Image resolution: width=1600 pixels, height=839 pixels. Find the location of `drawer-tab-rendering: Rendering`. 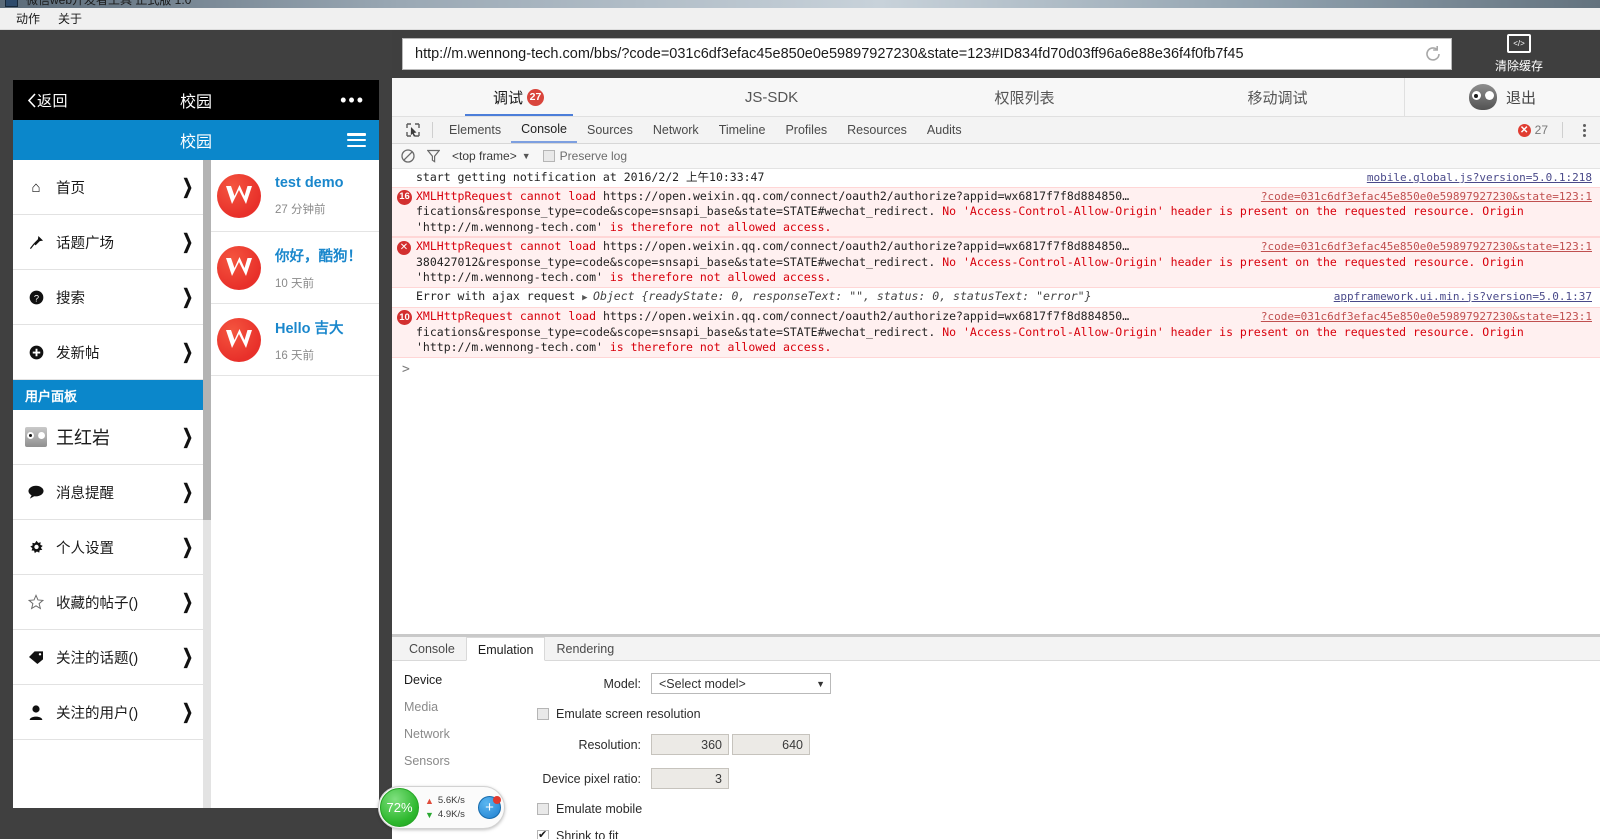

drawer-tab-rendering: Rendering is located at coordinates (585, 648).